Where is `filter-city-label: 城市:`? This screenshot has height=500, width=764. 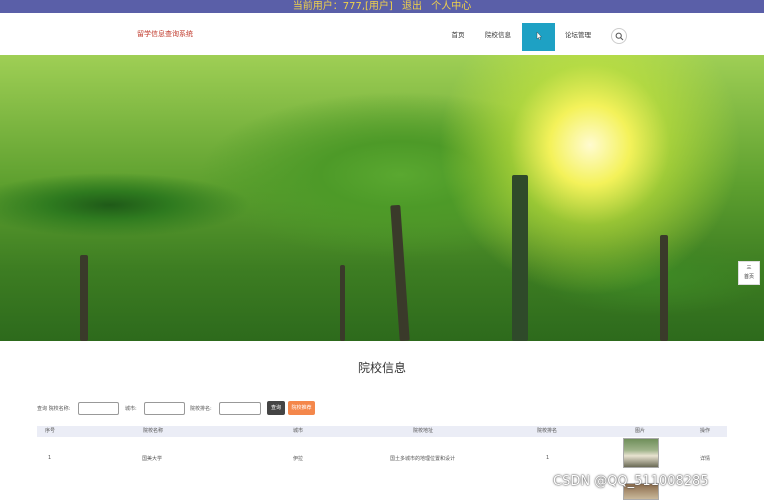 filter-city-label: 城市: is located at coordinates (131, 409).